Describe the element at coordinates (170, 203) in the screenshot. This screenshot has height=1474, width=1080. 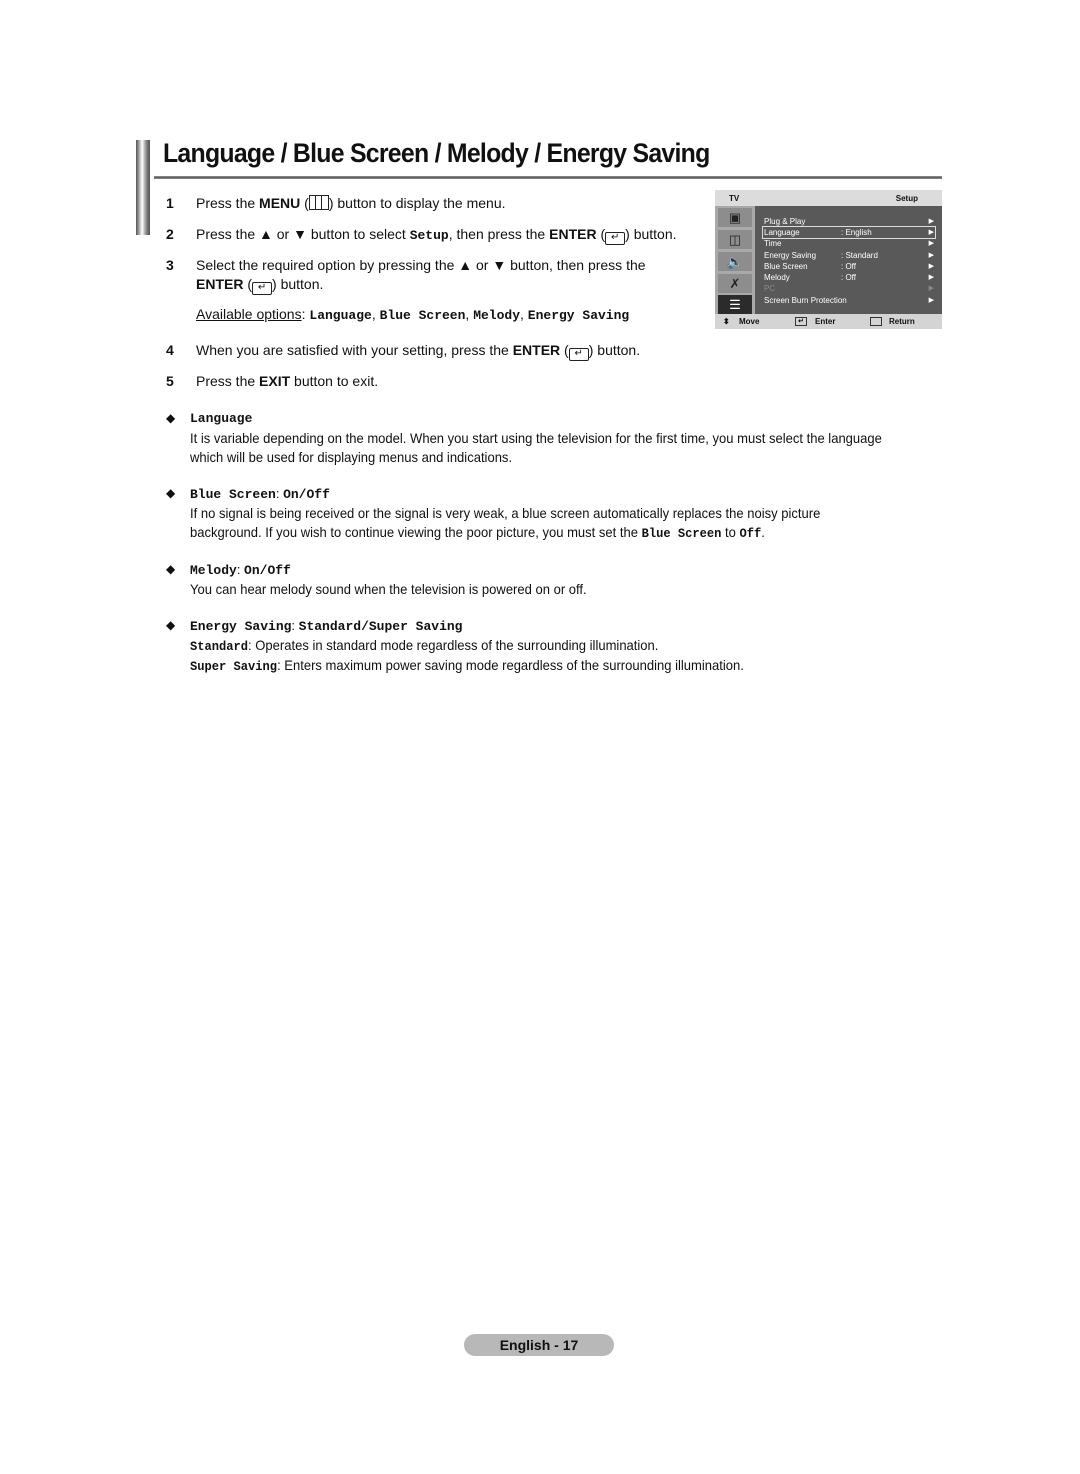
I see `step-number: 1` at that location.